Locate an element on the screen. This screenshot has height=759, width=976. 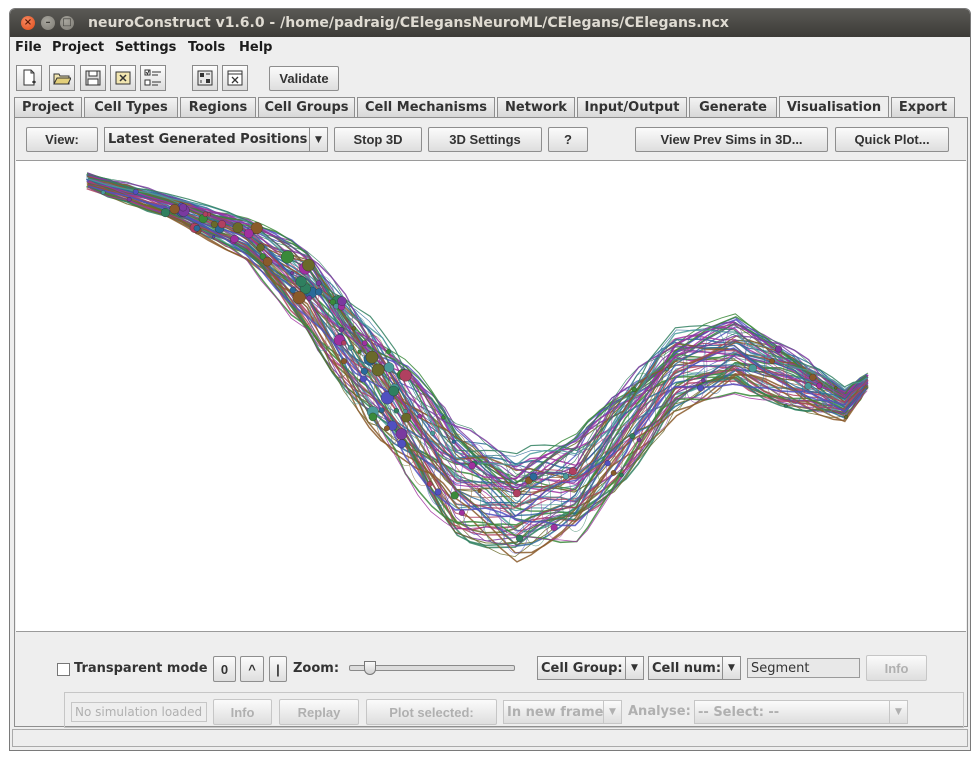
simulation-field: No simulation loaded is located at coordinates (139, 712).